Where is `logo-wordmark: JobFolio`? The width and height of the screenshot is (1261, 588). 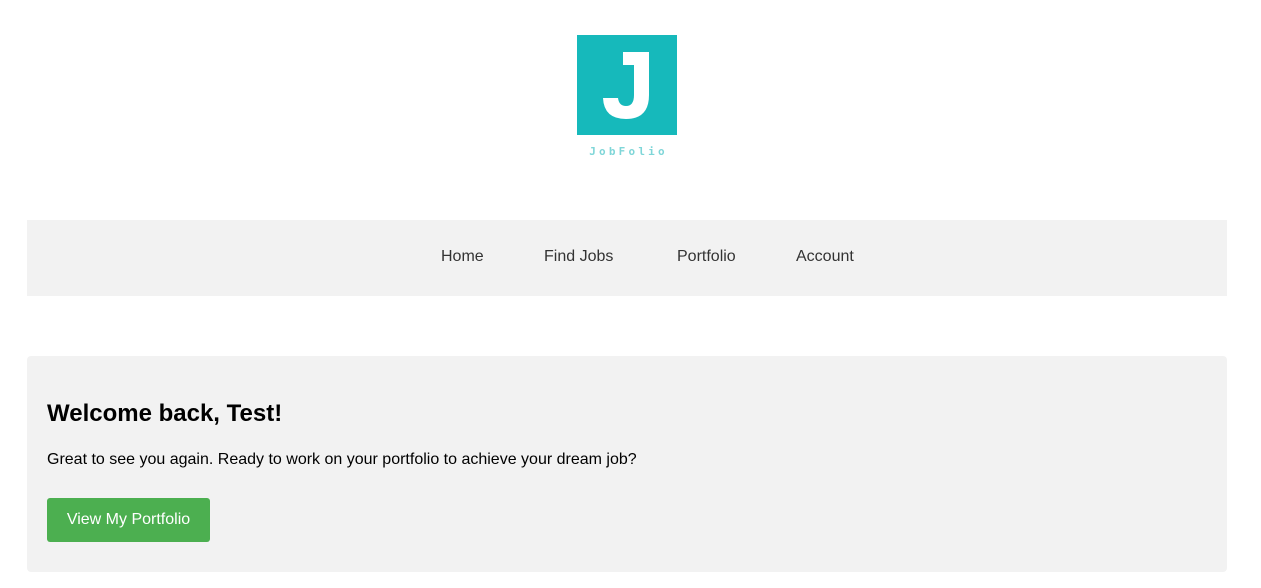 logo-wordmark: JobFolio is located at coordinates (628, 151).